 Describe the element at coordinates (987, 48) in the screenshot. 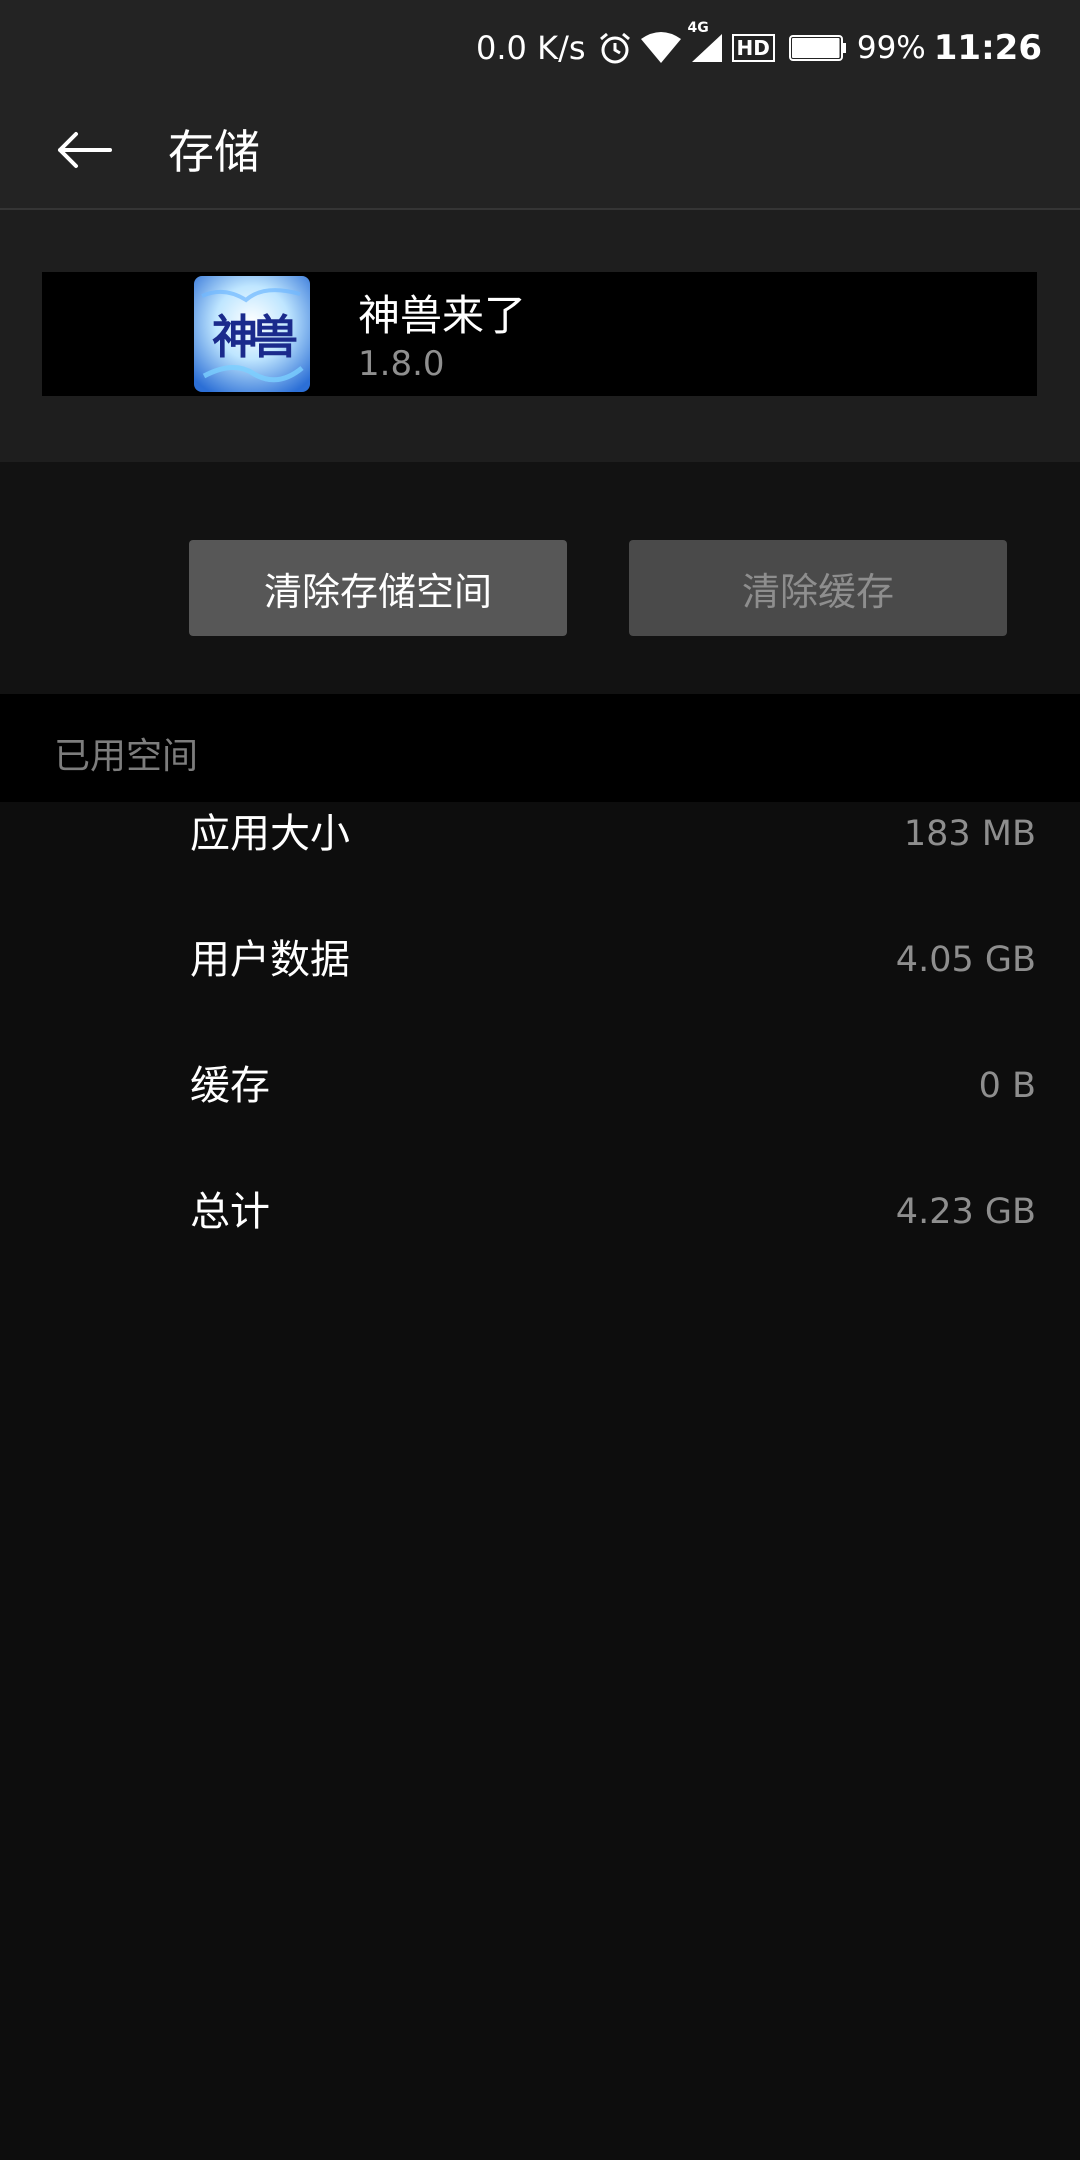

I see `clock: 11:26` at that location.